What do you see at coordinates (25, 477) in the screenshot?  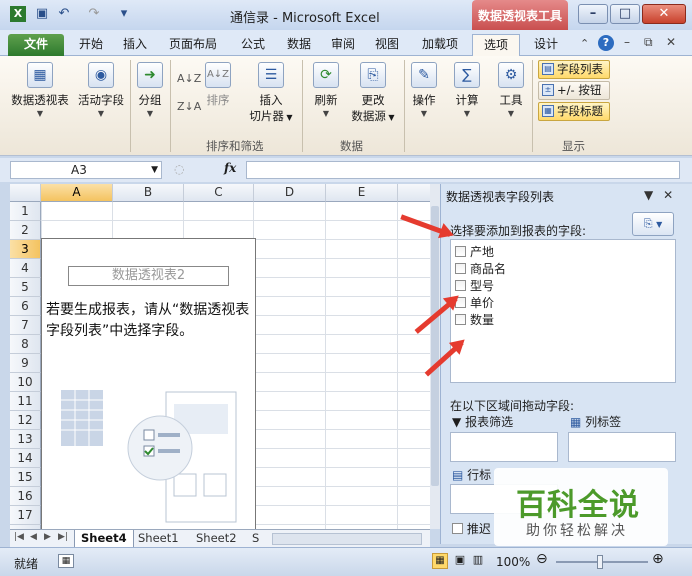 I see `row-header: 15` at bounding box center [25, 477].